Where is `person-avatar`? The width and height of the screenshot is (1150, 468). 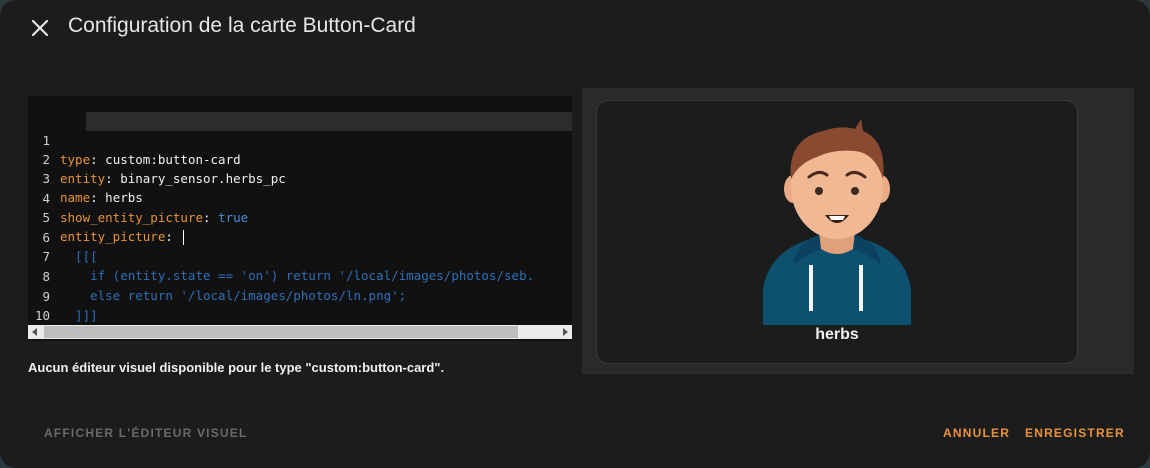 person-avatar is located at coordinates (837, 222).